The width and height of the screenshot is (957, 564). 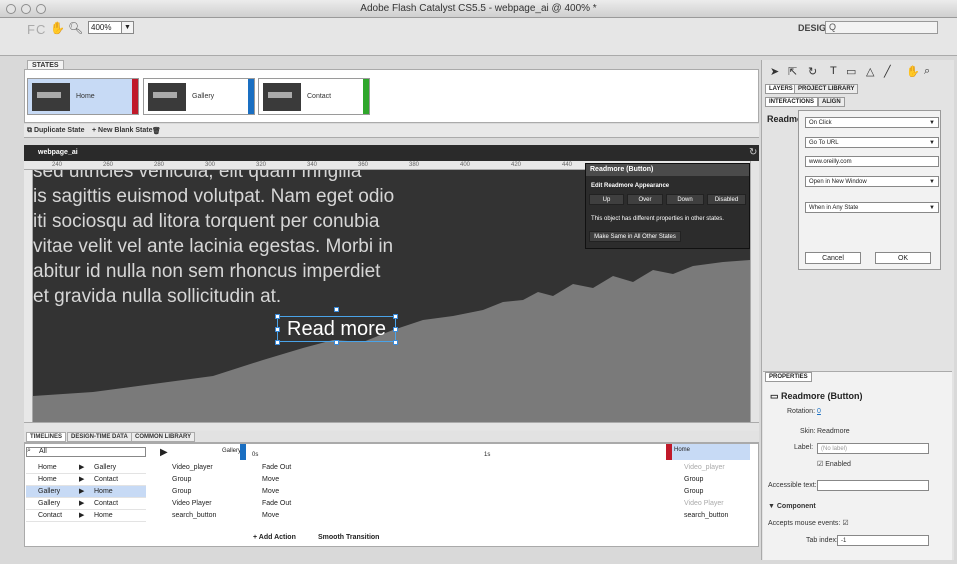 What do you see at coordinates (86, 504) in the screenshot?
I see `transition-row: Gallery ▶ Contact` at bounding box center [86, 504].